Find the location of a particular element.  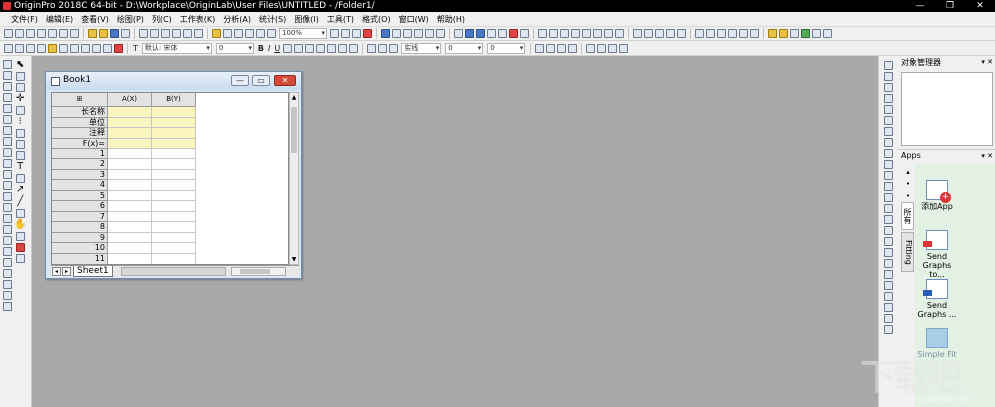

regional-mask-icon is located at coordinates (7, 152).